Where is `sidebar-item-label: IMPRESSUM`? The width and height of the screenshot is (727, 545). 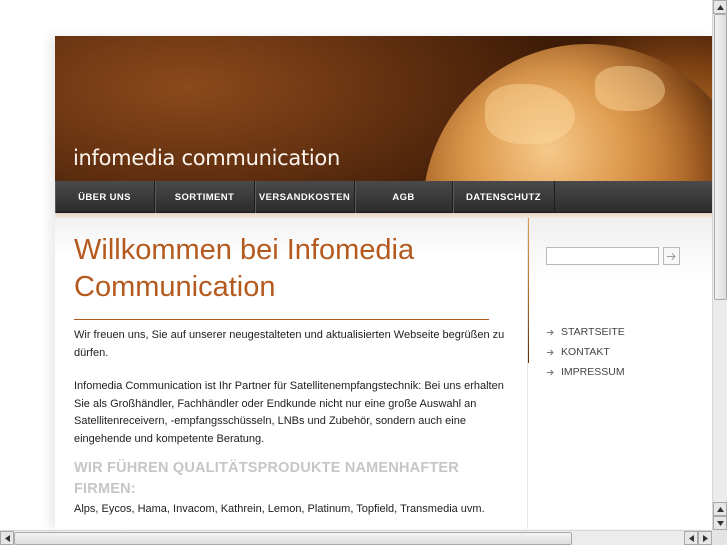 sidebar-item-label: IMPRESSUM is located at coordinates (593, 372).